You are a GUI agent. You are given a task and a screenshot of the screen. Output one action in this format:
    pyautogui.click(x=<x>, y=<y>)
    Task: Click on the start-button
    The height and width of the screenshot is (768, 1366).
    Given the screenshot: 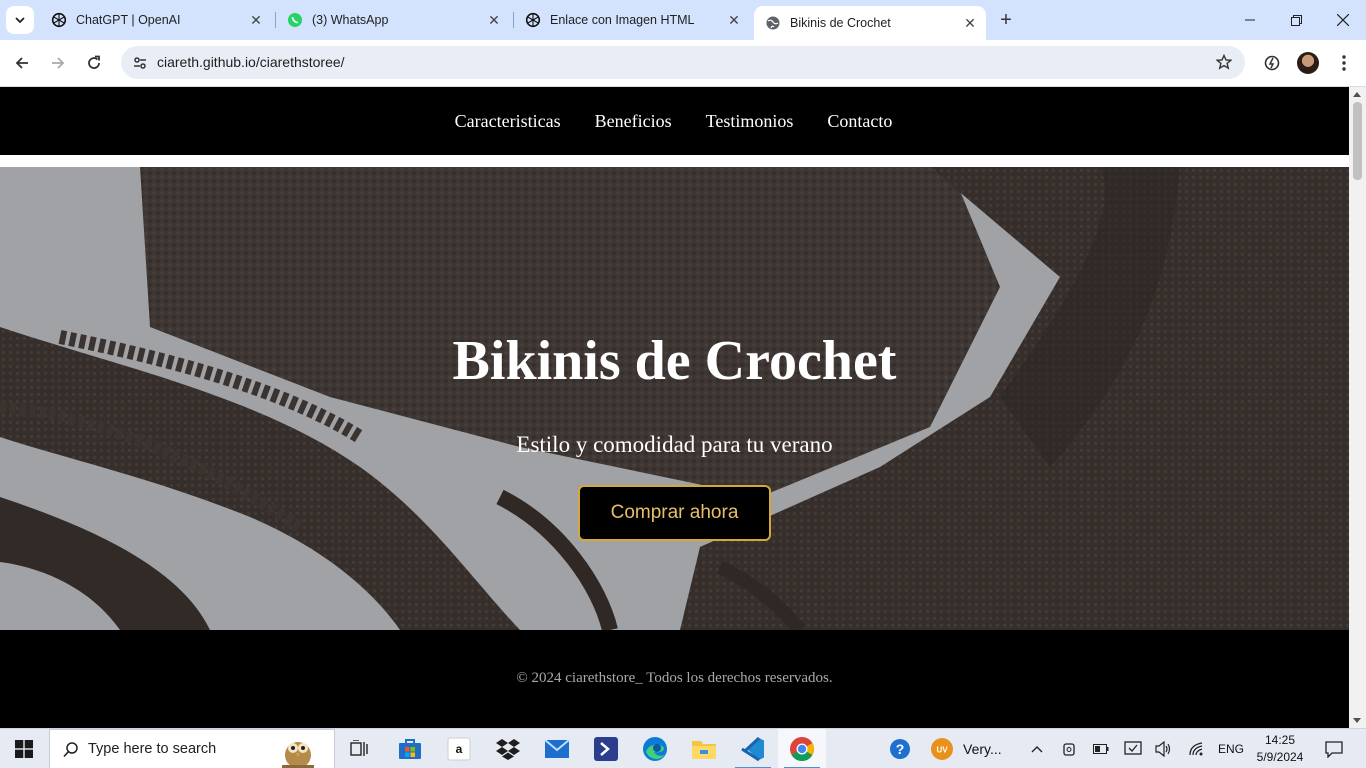 What is the action you would take?
    pyautogui.click(x=24, y=748)
    